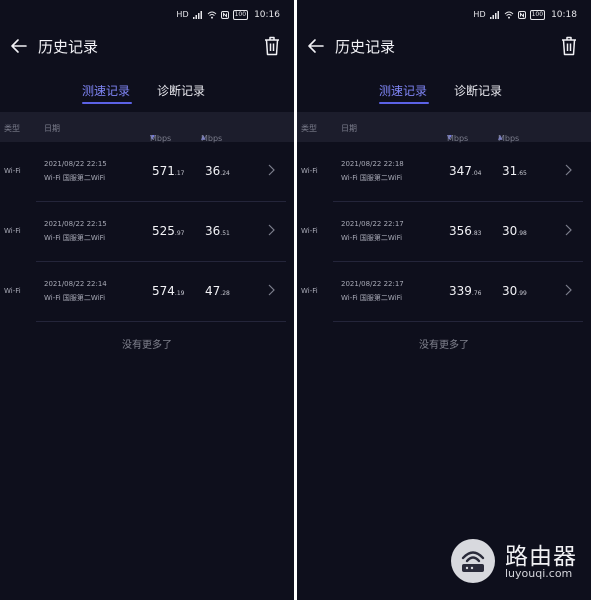  Describe the element at coordinates (217, 291) in the screenshot. I see `upload-speed: 47.28` at that location.